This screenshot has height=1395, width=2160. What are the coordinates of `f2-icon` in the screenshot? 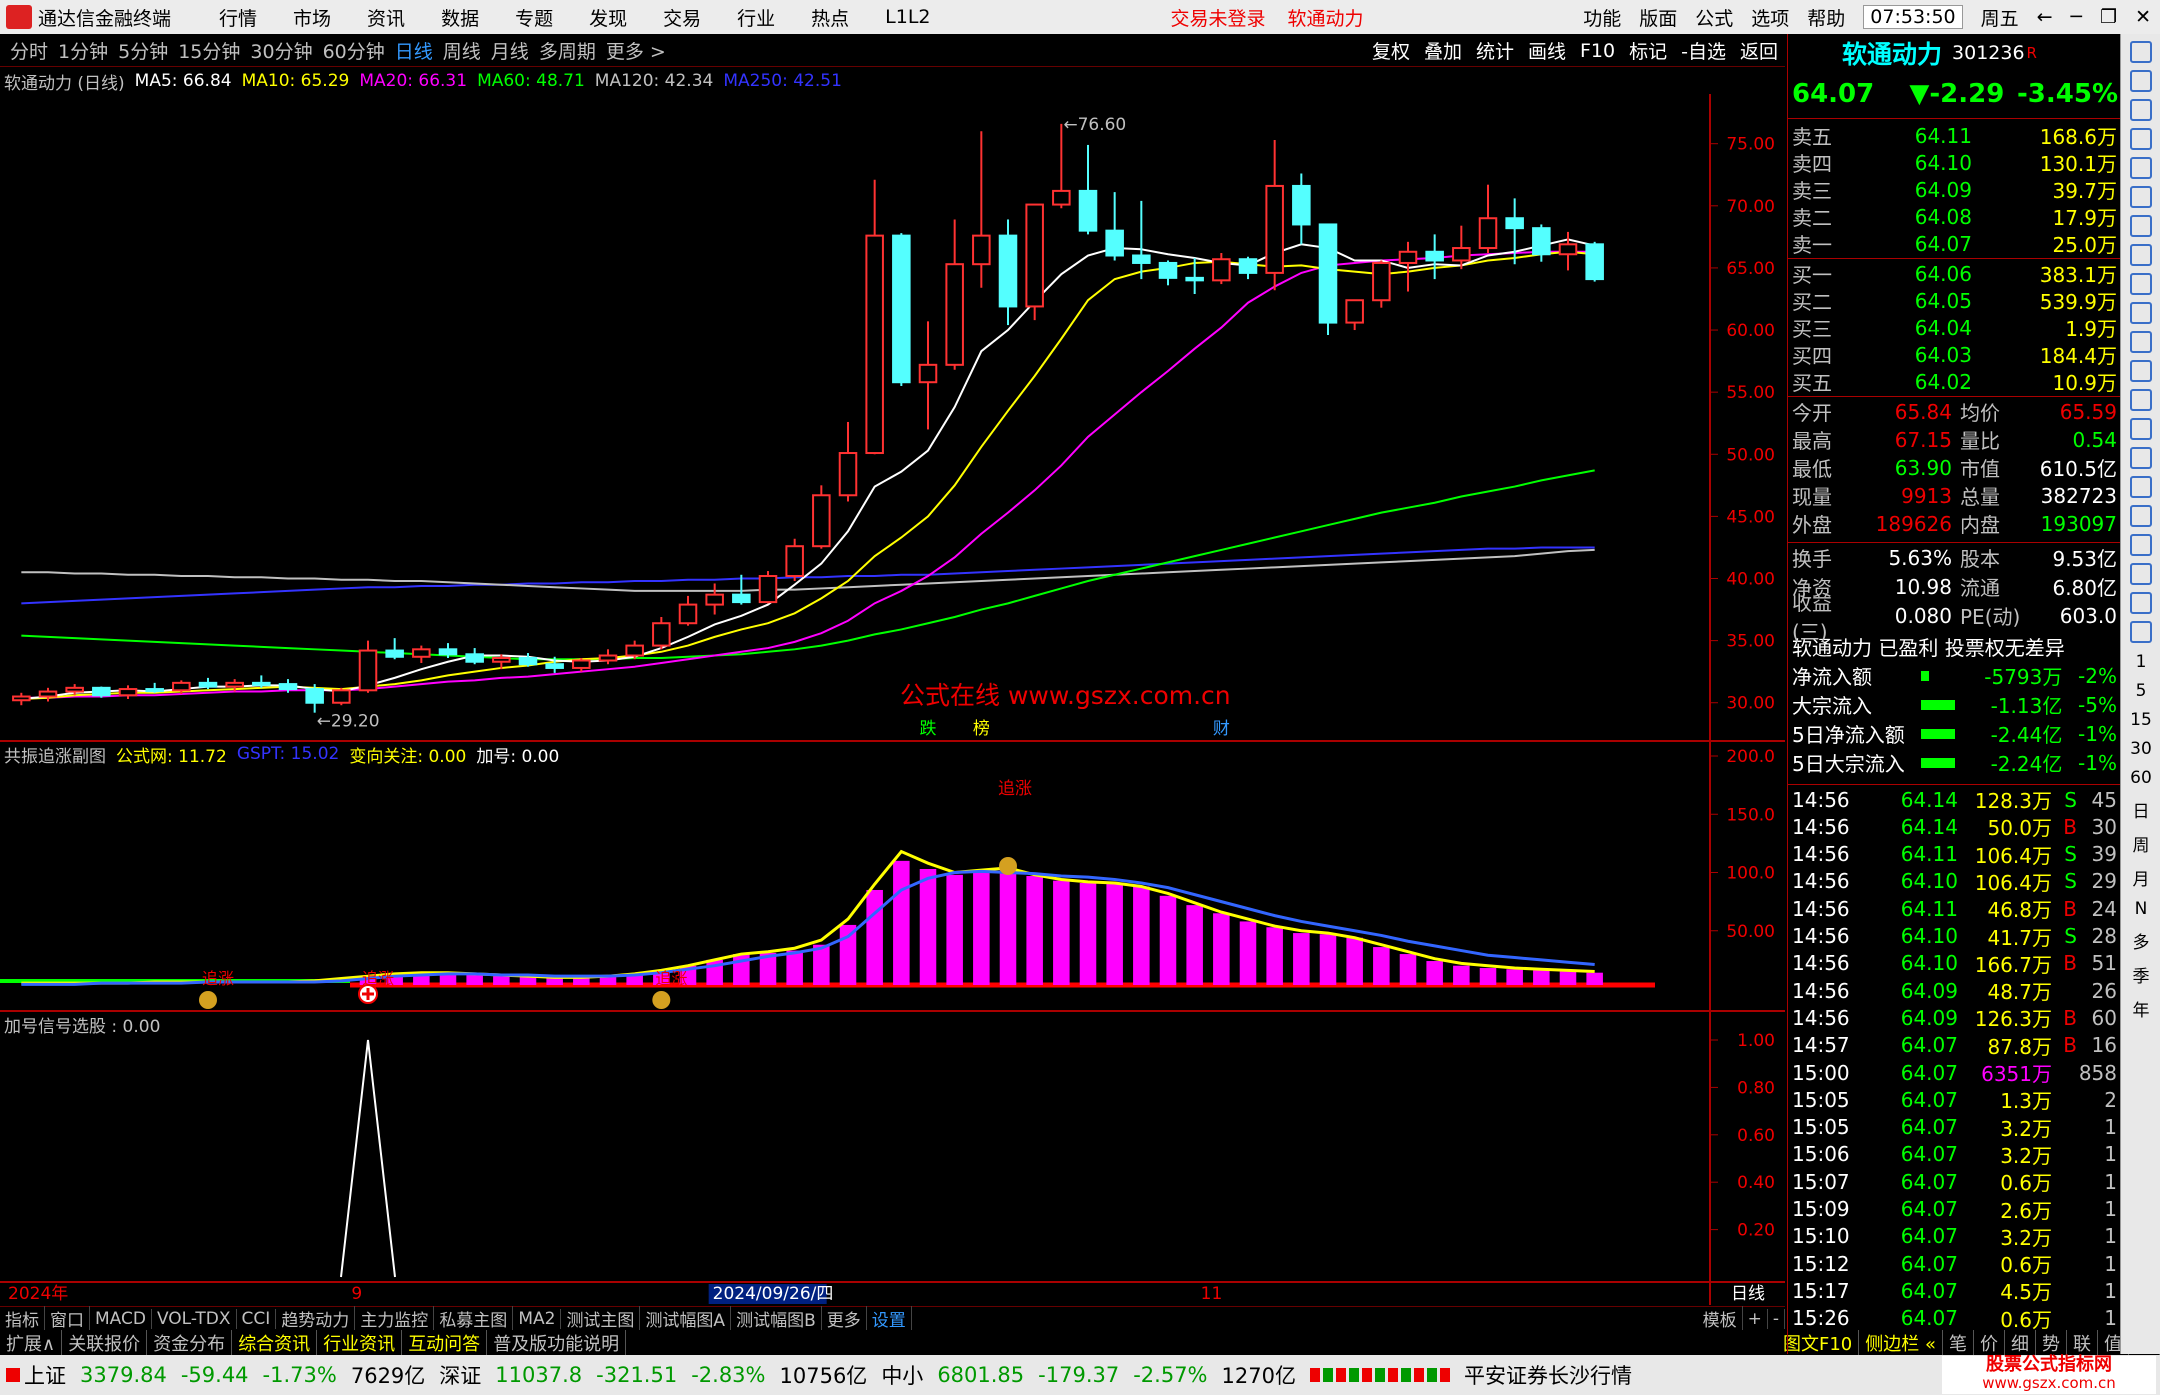 It's located at (2140, 400).